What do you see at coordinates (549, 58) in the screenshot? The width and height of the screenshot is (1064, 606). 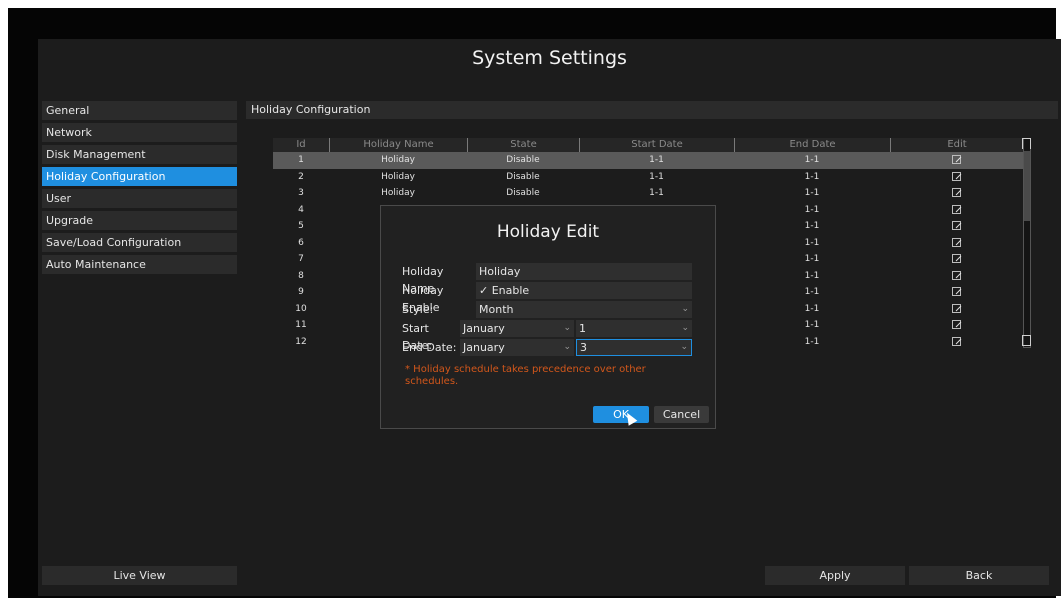 I see `page-title: System Settings` at bounding box center [549, 58].